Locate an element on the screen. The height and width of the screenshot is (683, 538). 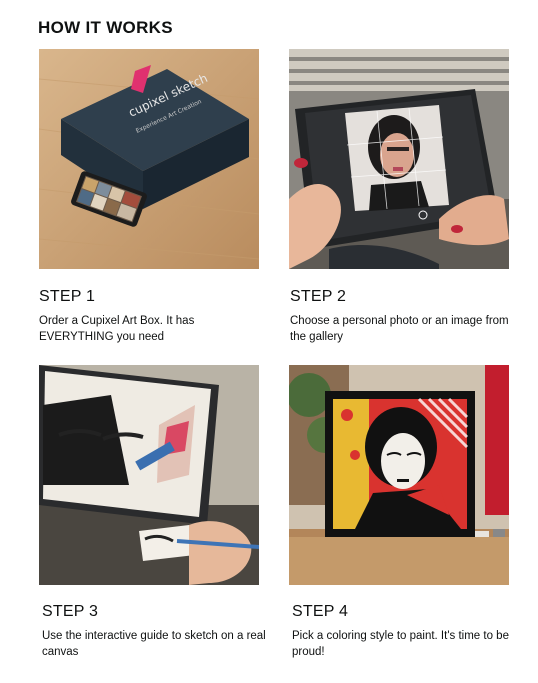
section-heading: HOW IT WORKS is located at coordinates (105, 27).